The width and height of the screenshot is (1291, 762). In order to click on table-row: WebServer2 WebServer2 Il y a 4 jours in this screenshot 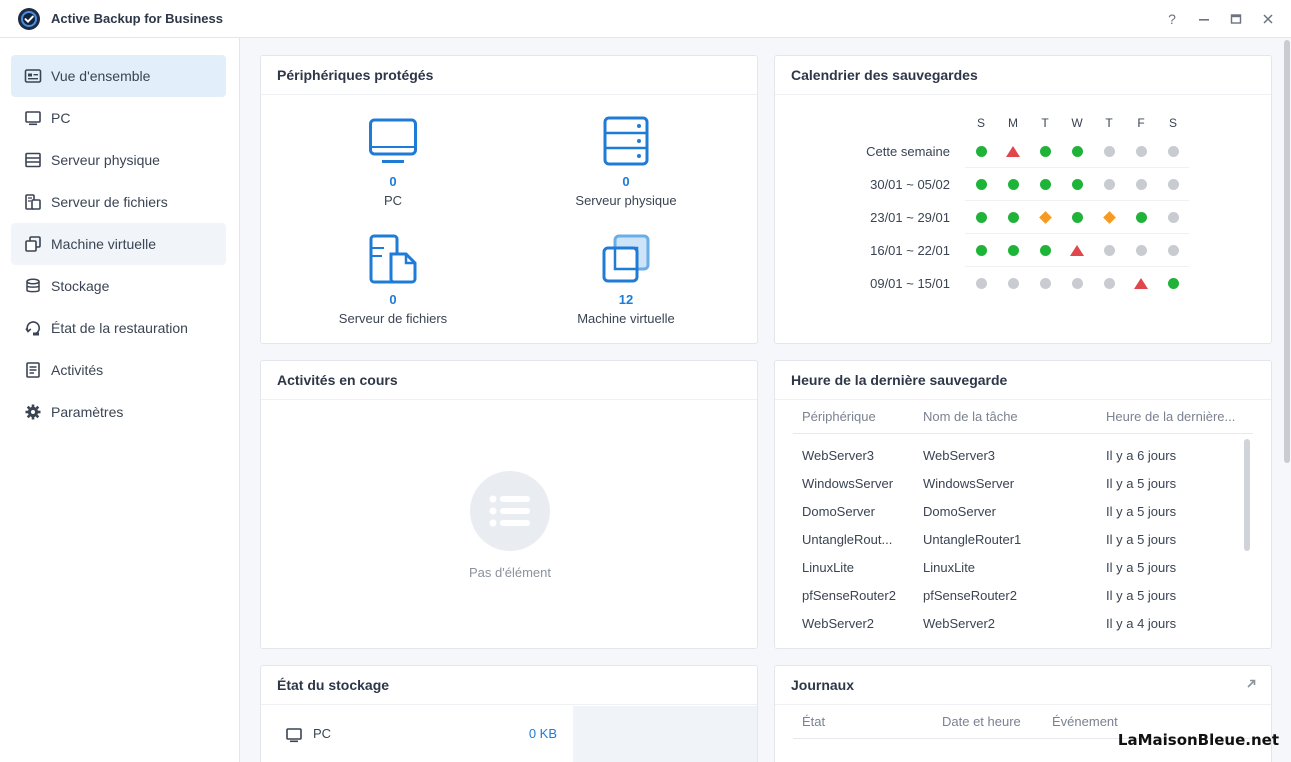, I will do `click(1024, 623)`.